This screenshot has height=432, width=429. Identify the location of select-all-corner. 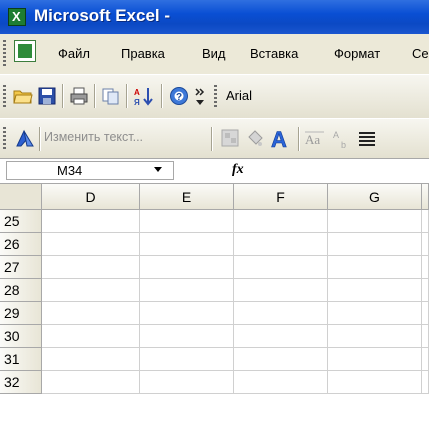
(21, 197).